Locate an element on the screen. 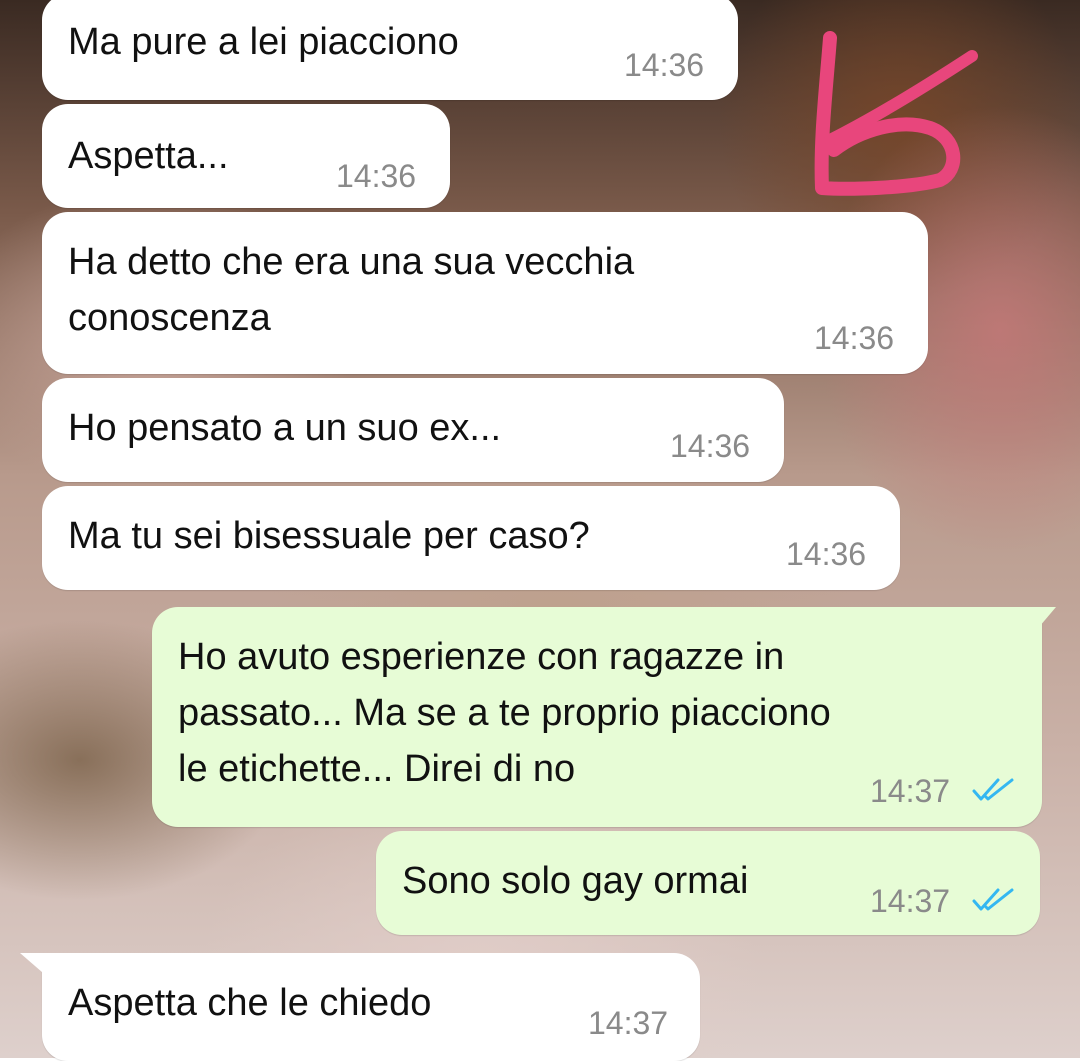 The width and height of the screenshot is (1080, 1061). message-bubble-incoming: Ma tu sei bisessuale per caso? 14:36 is located at coordinates (471, 538).